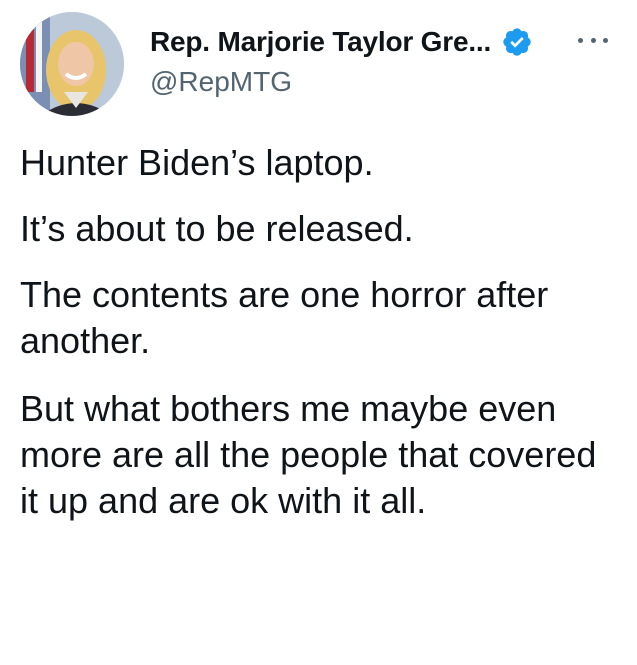  I want to click on avatar-image, so click(72, 64).